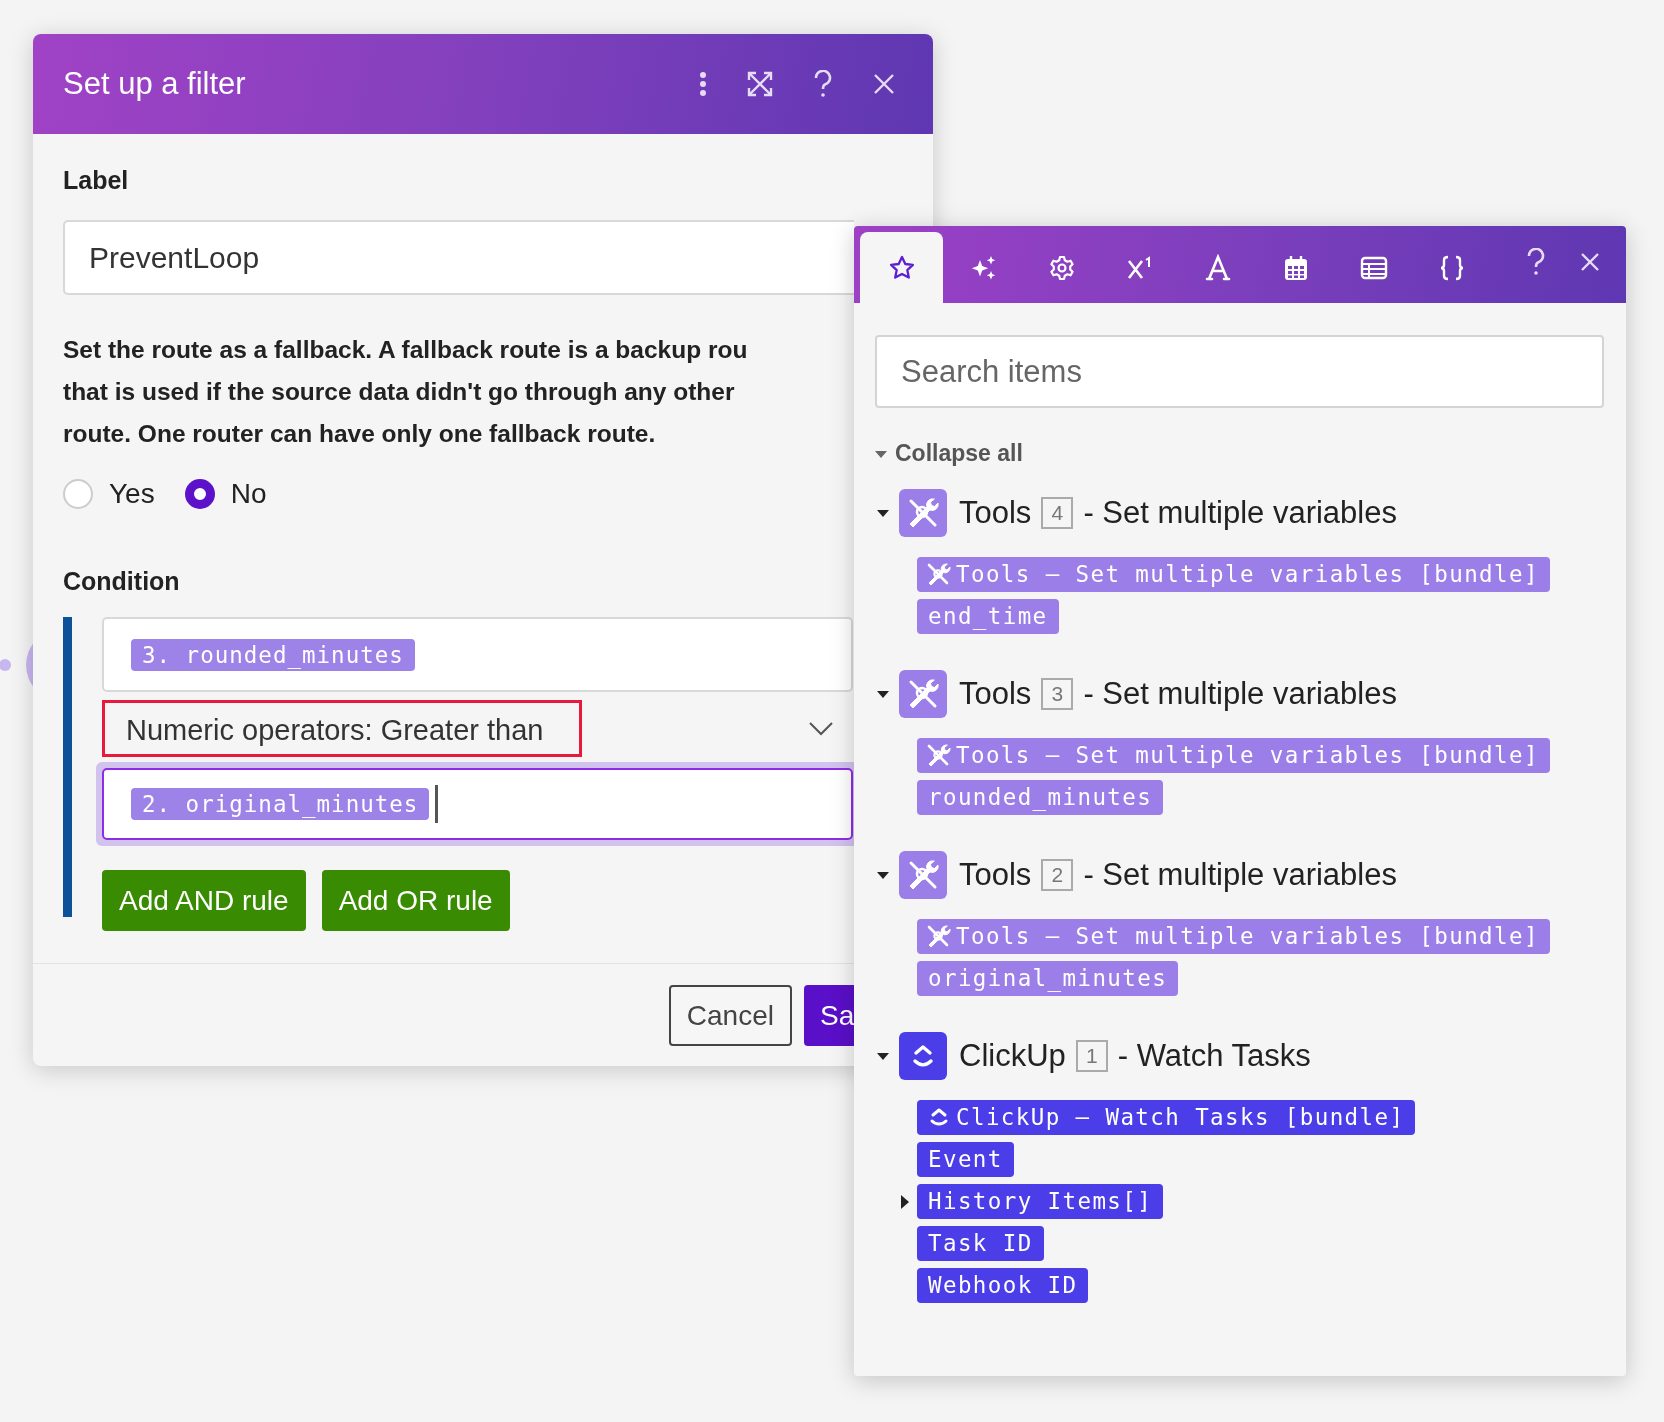 Image resolution: width=1664 pixels, height=1422 pixels. What do you see at coordinates (280, 804) in the screenshot?
I see `variable-tag: 2. original_minutes` at bounding box center [280, 804].